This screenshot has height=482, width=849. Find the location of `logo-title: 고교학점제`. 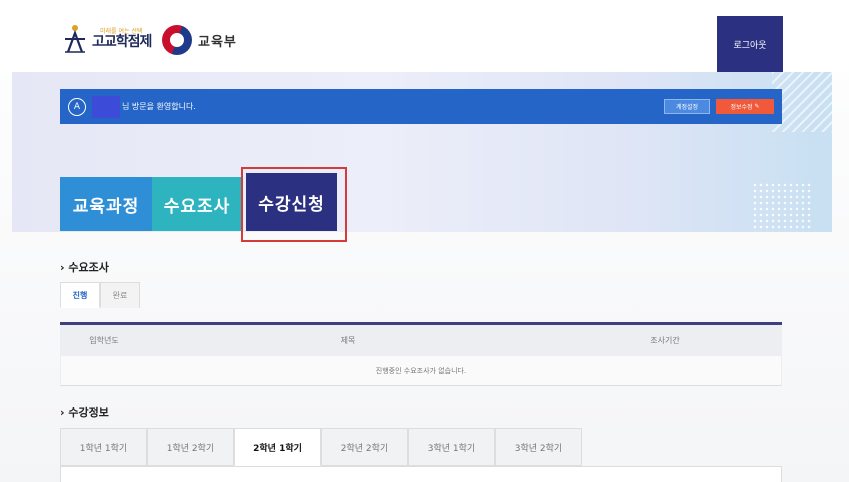

logo-title: 고교학점제 is located at coordinates (122, 42).